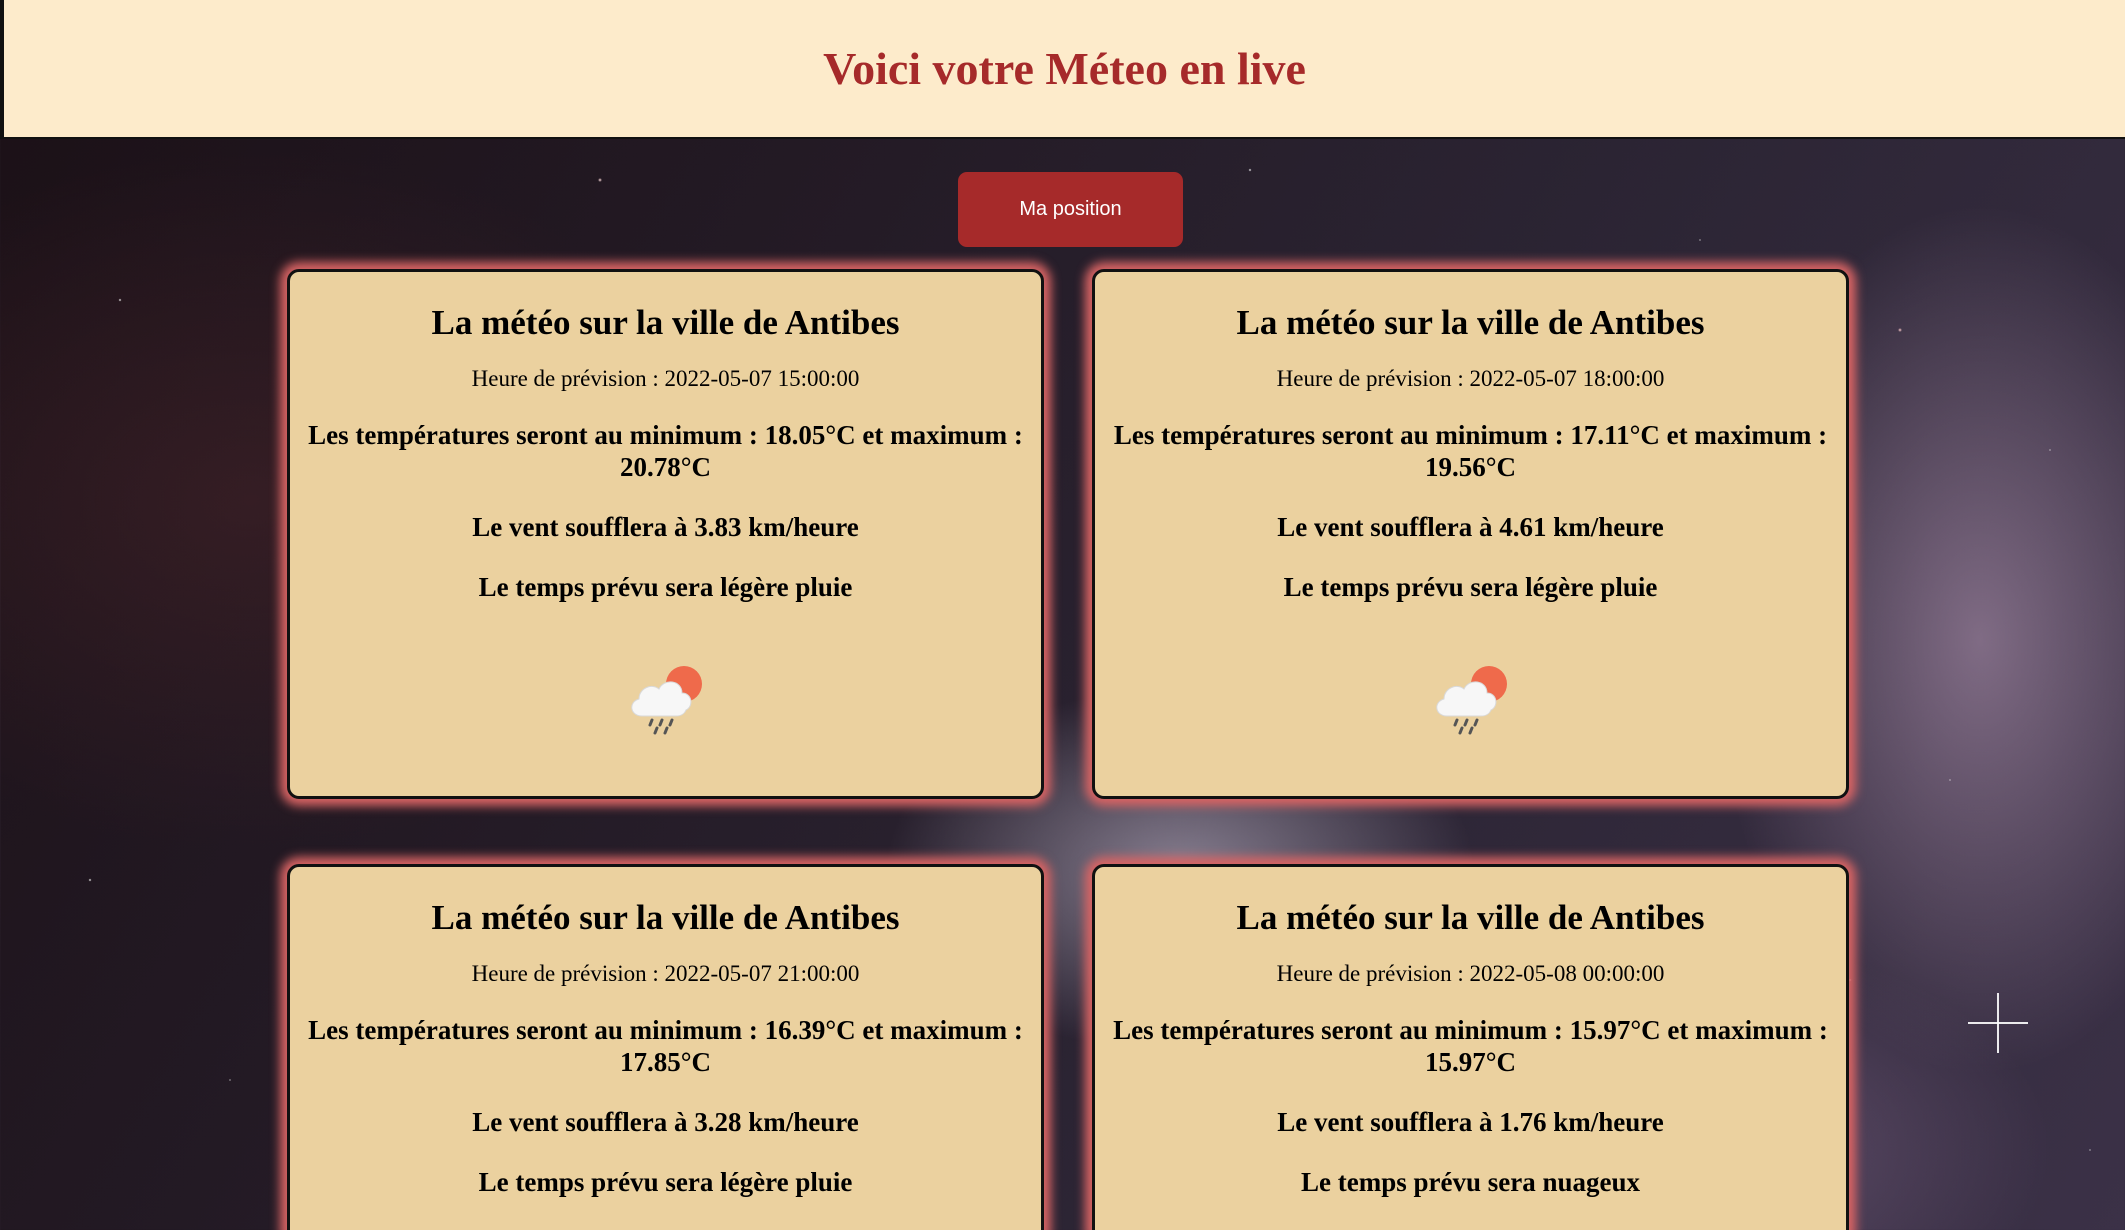 Image resolution: width=2125 pixels, height=1230 pixels. What do you see at coordinates (1070, 209) in the screenshot?
I see `my-position-button: Ma position` at bounding box center [1070, 209].